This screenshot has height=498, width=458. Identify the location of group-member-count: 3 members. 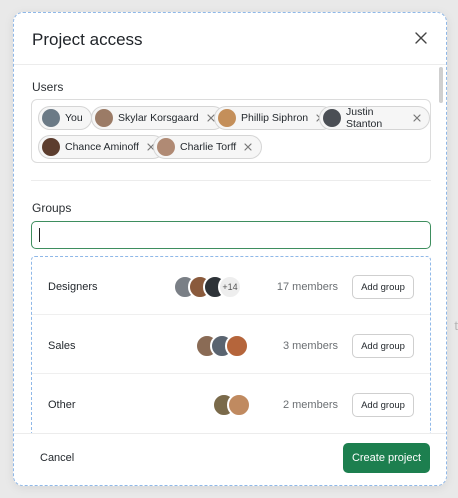
(310, 346).